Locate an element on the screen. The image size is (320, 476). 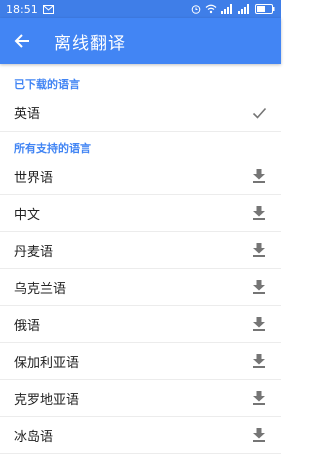
wifi-icon is located at coordinates (211, 9).